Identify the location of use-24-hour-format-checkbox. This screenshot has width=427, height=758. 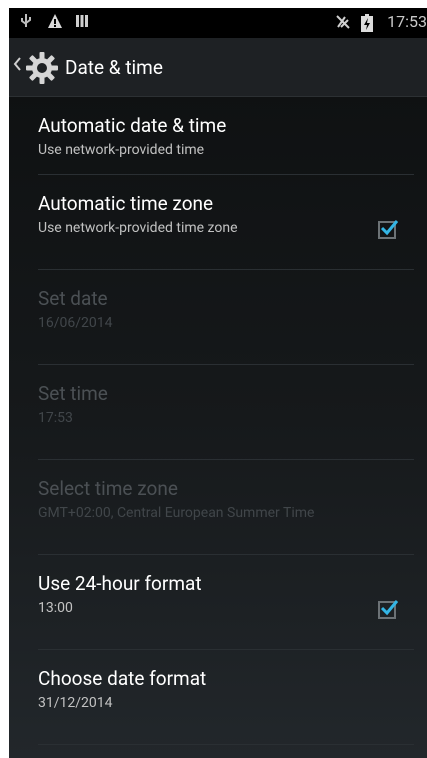
(388, 609).